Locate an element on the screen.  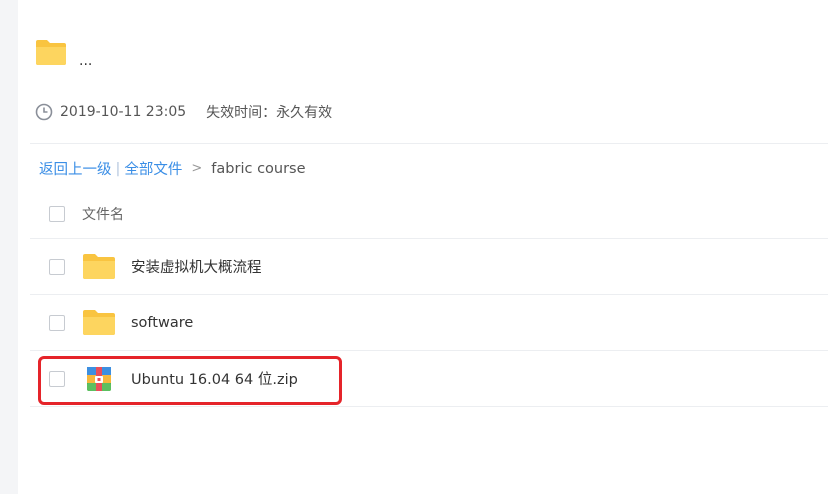
all-files-link: 全部文件 is located at coordinates (153, 168).